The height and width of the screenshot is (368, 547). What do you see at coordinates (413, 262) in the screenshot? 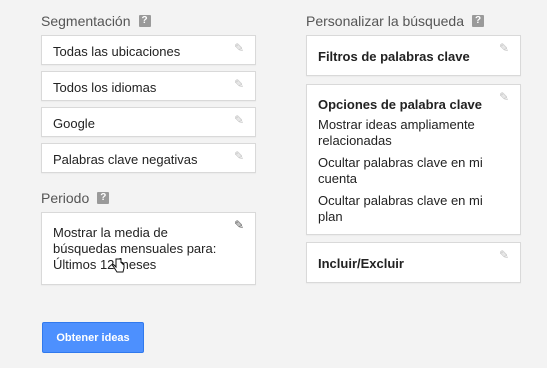
I see `include-exclude-card: Incluir/Excluir ✎` at bounding box center [413, 262].